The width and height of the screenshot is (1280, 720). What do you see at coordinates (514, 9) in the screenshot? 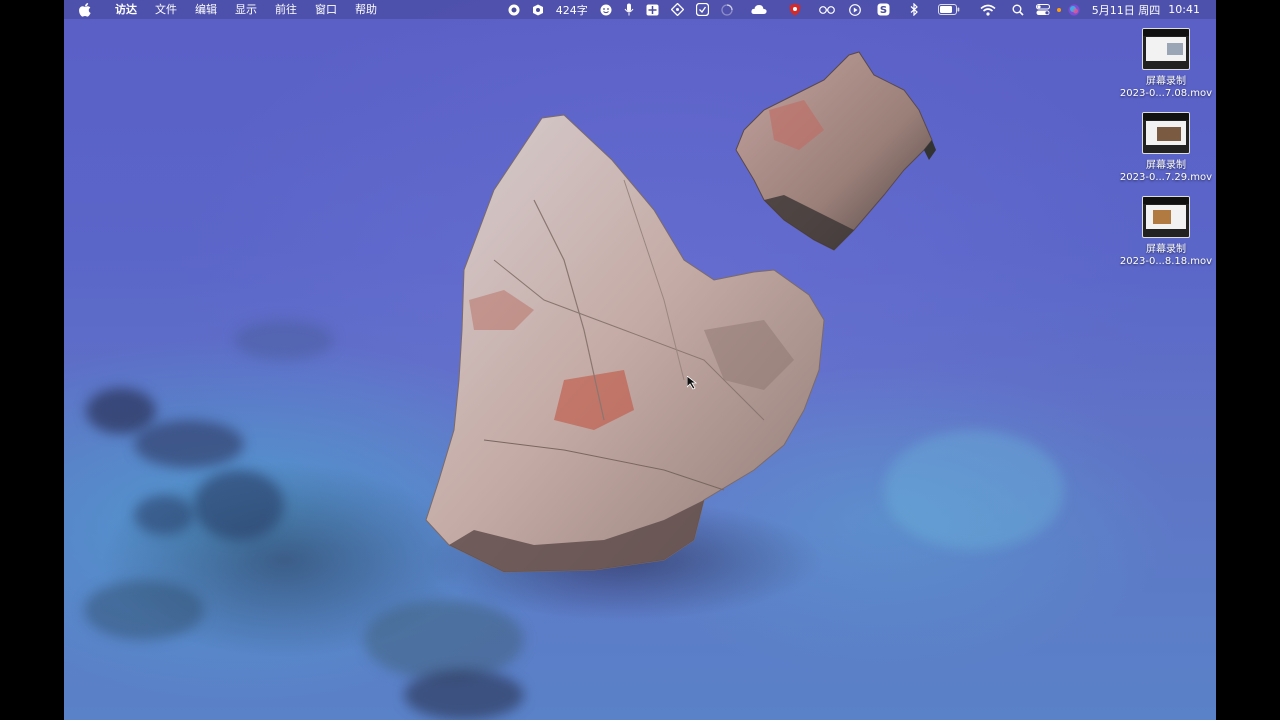
I see `record-icon` at bounding box center [514, 9].